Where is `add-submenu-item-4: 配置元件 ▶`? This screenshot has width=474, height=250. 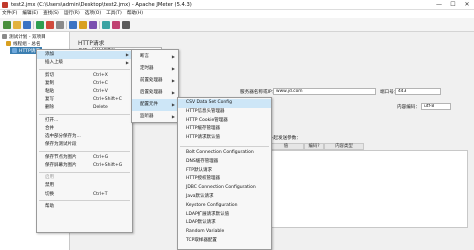 add-submenu-item-4: 配置元件 ▶ is located at coordinates (155, 105).